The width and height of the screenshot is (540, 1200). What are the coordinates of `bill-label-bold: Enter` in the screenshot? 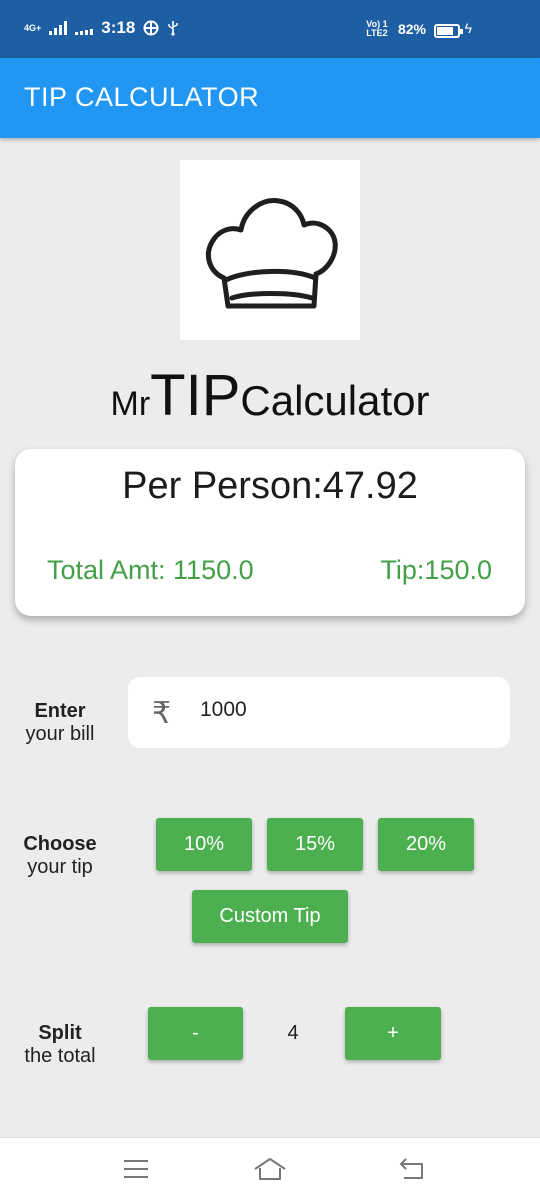 It's located at (60, 711).